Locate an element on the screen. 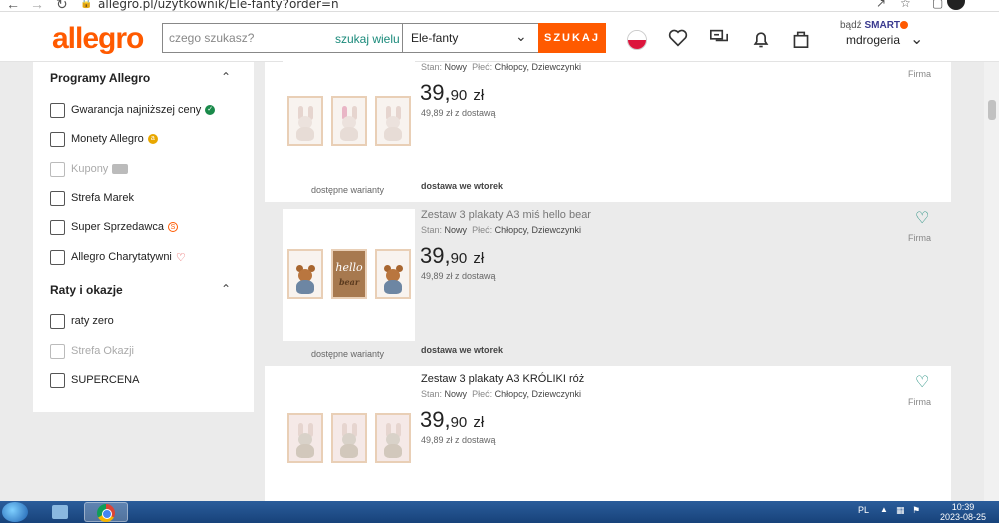 The image size is (999, 523). search-input is located at coordinates (249, 38).